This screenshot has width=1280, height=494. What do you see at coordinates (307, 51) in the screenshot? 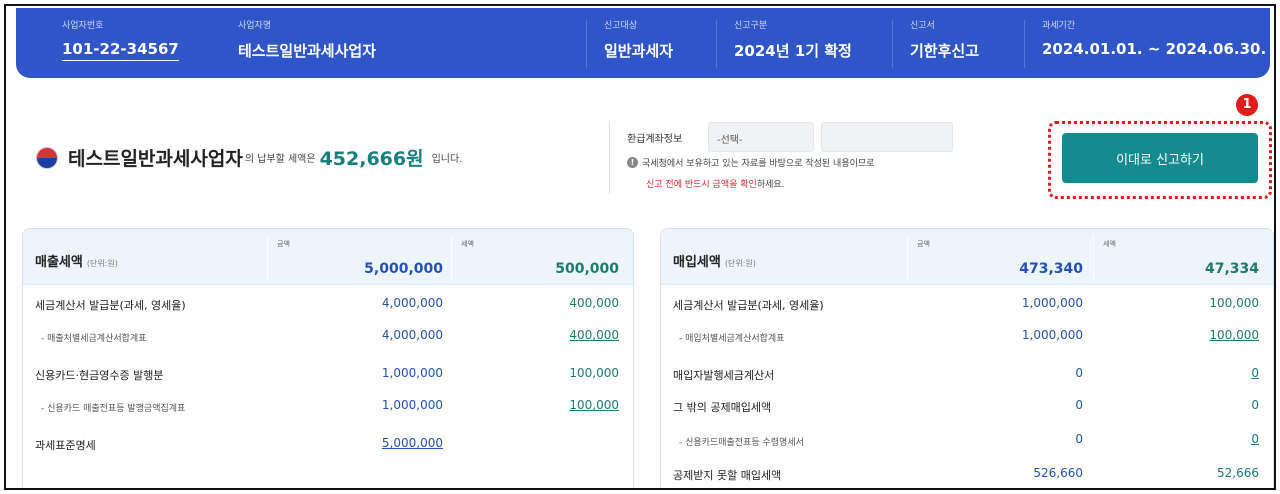
I see `business-name-value: 테스트일반과세사업자` at bounding box center [307, 51].